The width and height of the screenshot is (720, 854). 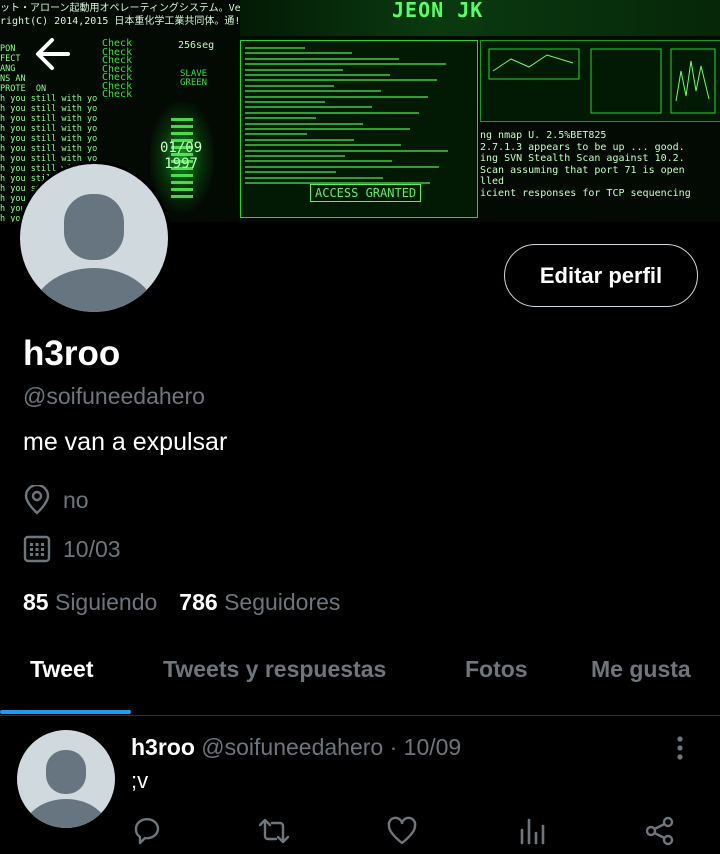 I want to click on share-button, so click(x=660, y=831).